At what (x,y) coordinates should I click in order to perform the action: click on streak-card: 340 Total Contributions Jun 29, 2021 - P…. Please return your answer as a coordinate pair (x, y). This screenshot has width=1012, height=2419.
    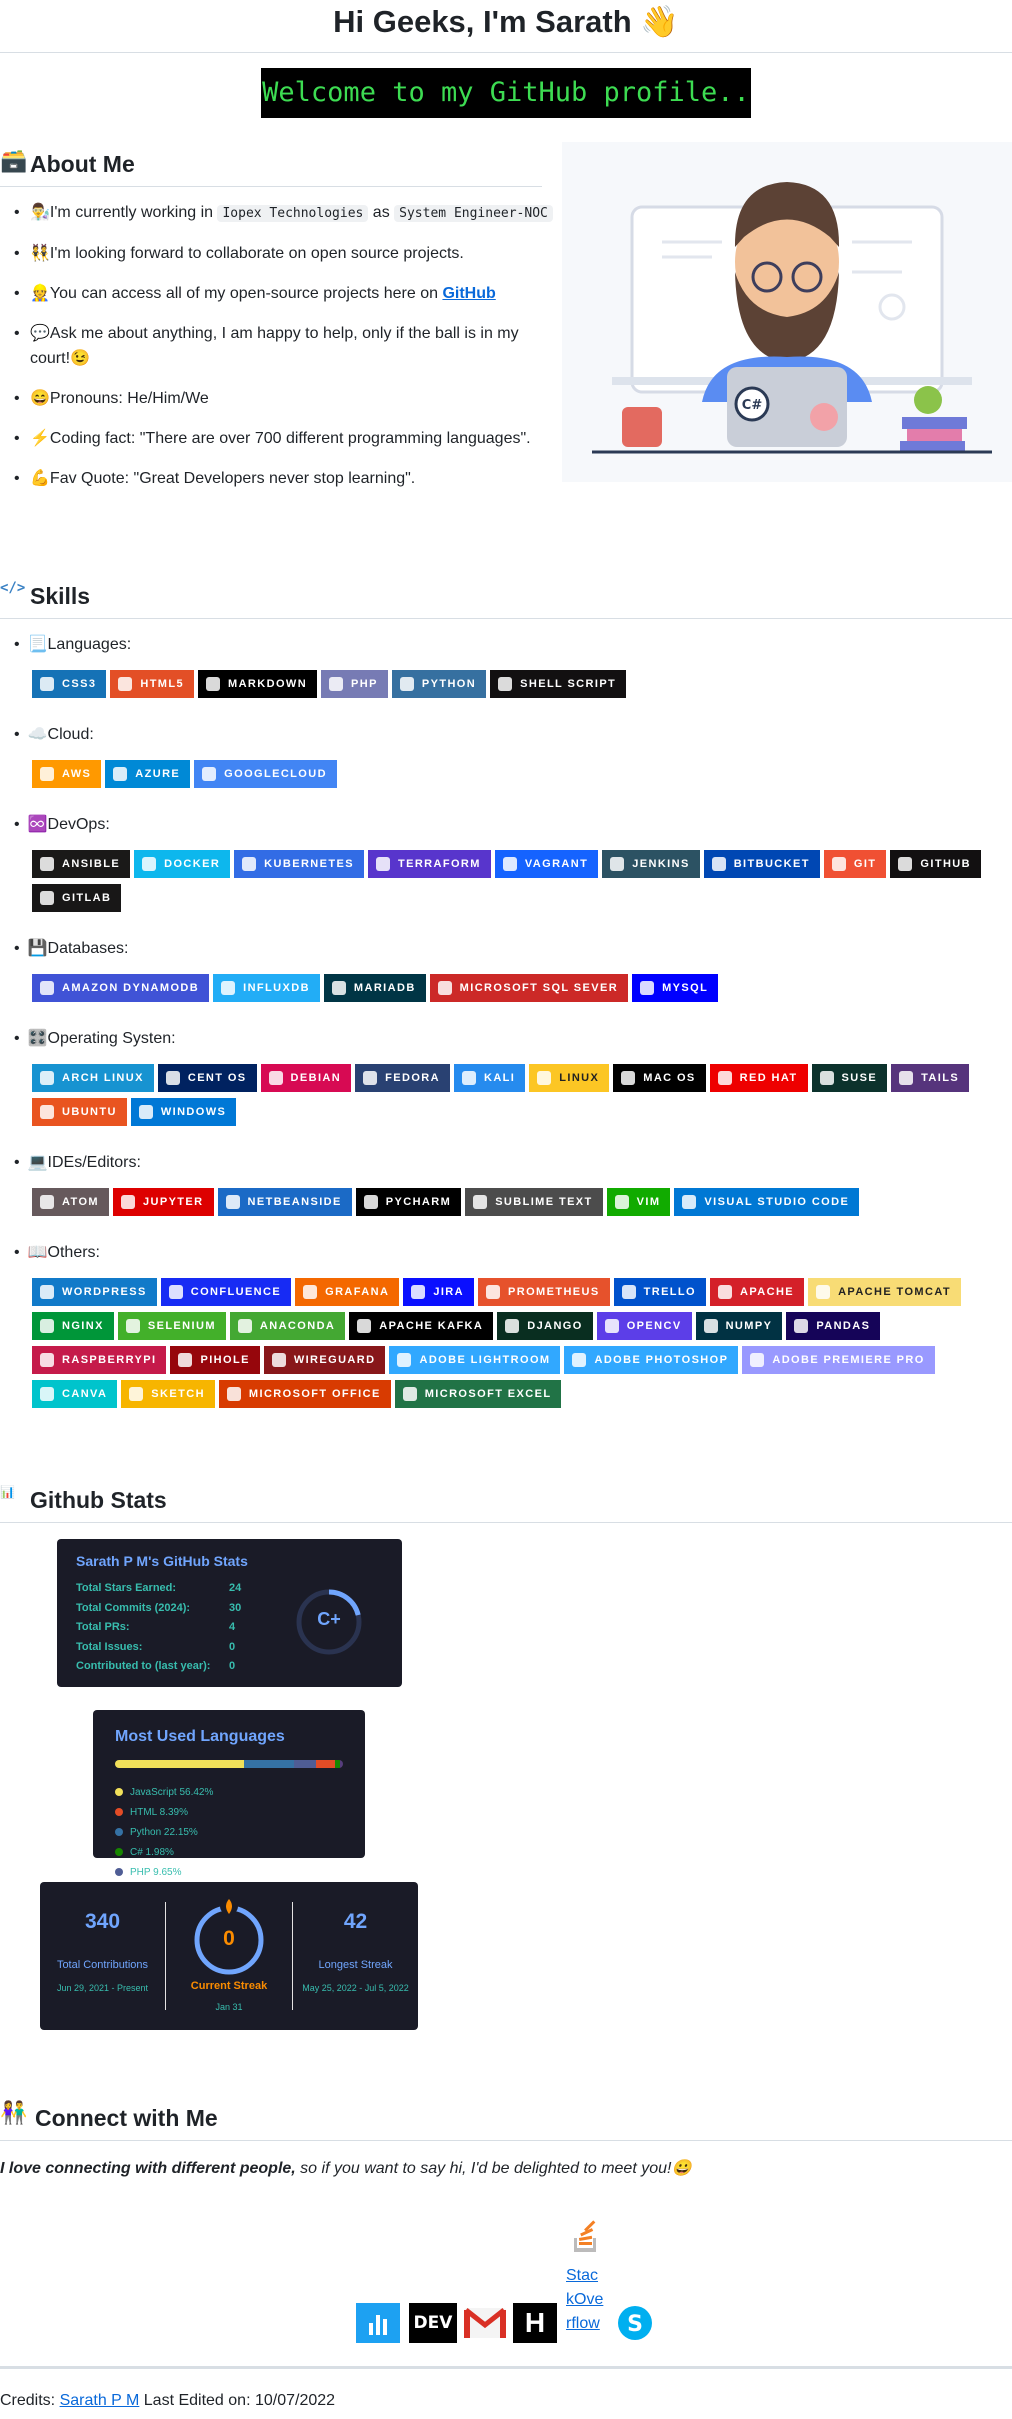
    Looking at the image, I should click on (229, 1956).